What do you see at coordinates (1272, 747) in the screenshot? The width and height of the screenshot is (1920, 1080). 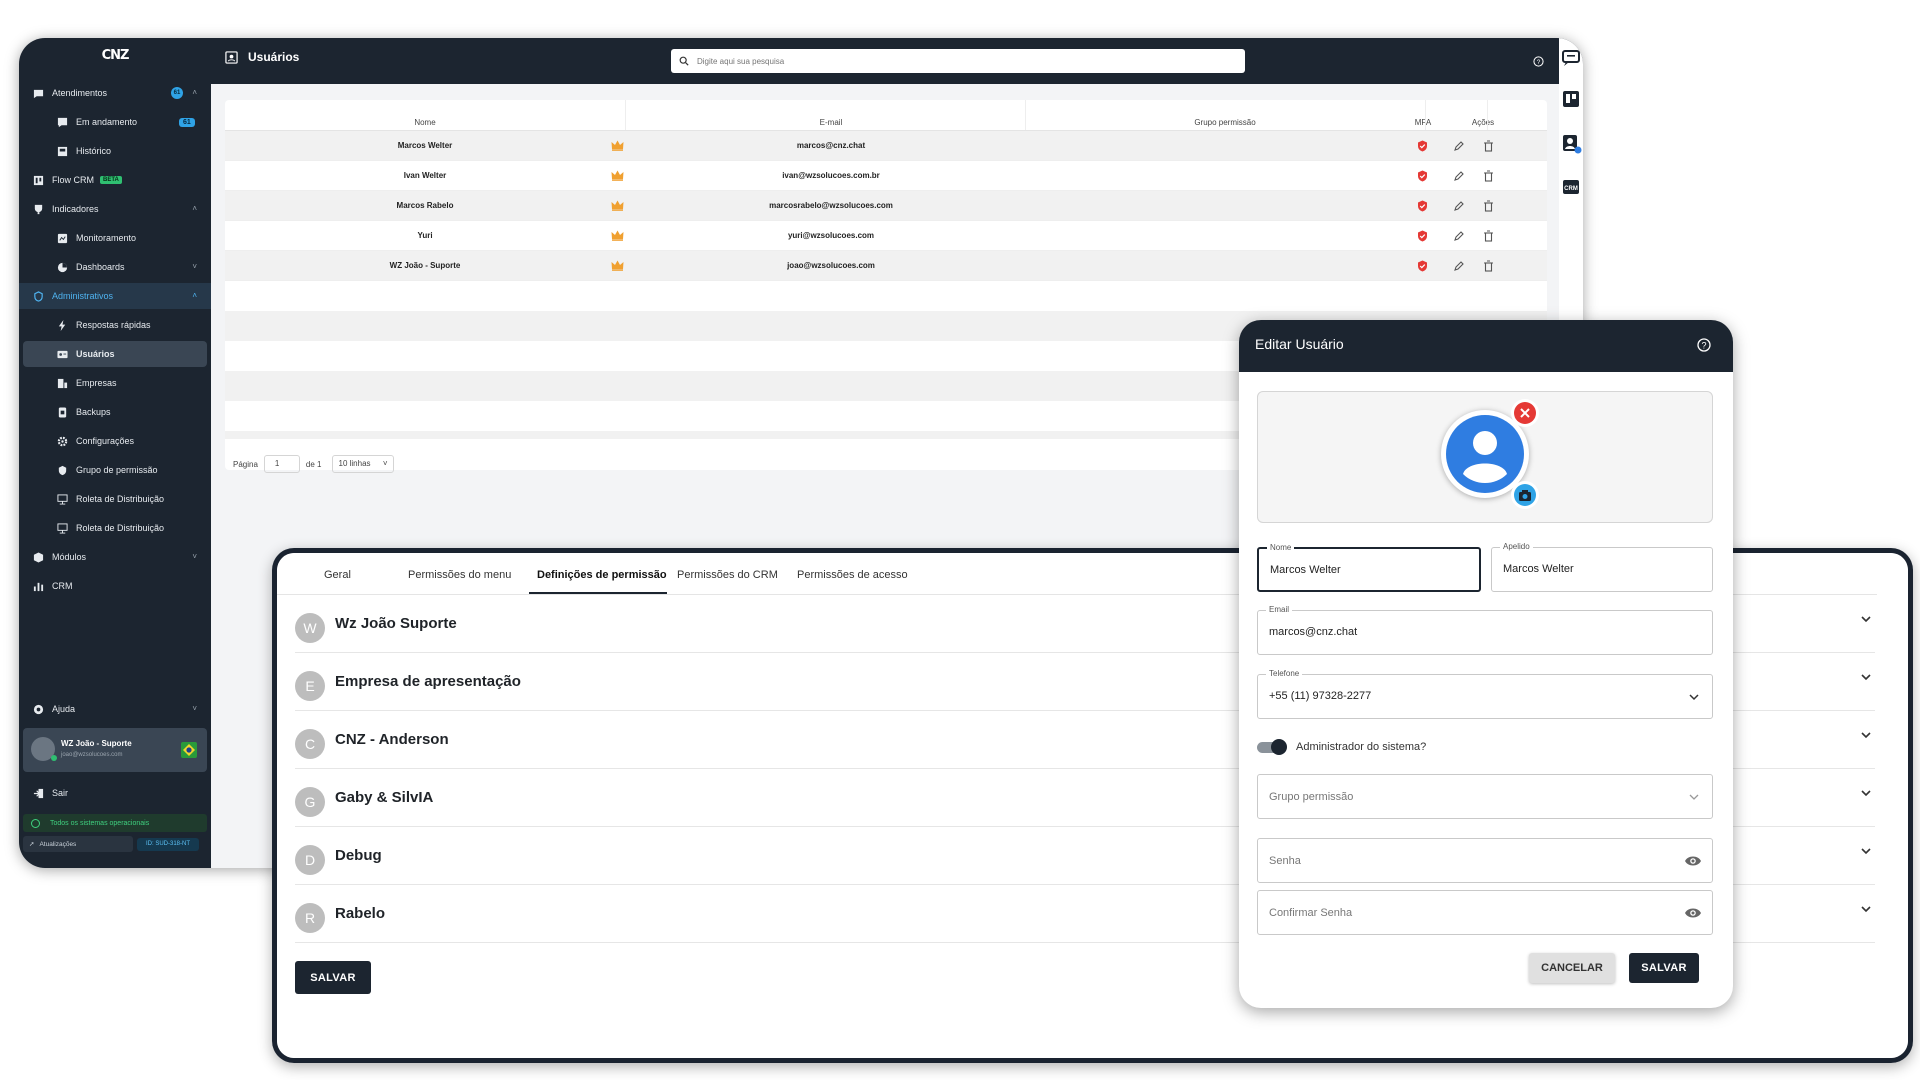 I see `admin-toggle` at bounding box center [1272, 747].